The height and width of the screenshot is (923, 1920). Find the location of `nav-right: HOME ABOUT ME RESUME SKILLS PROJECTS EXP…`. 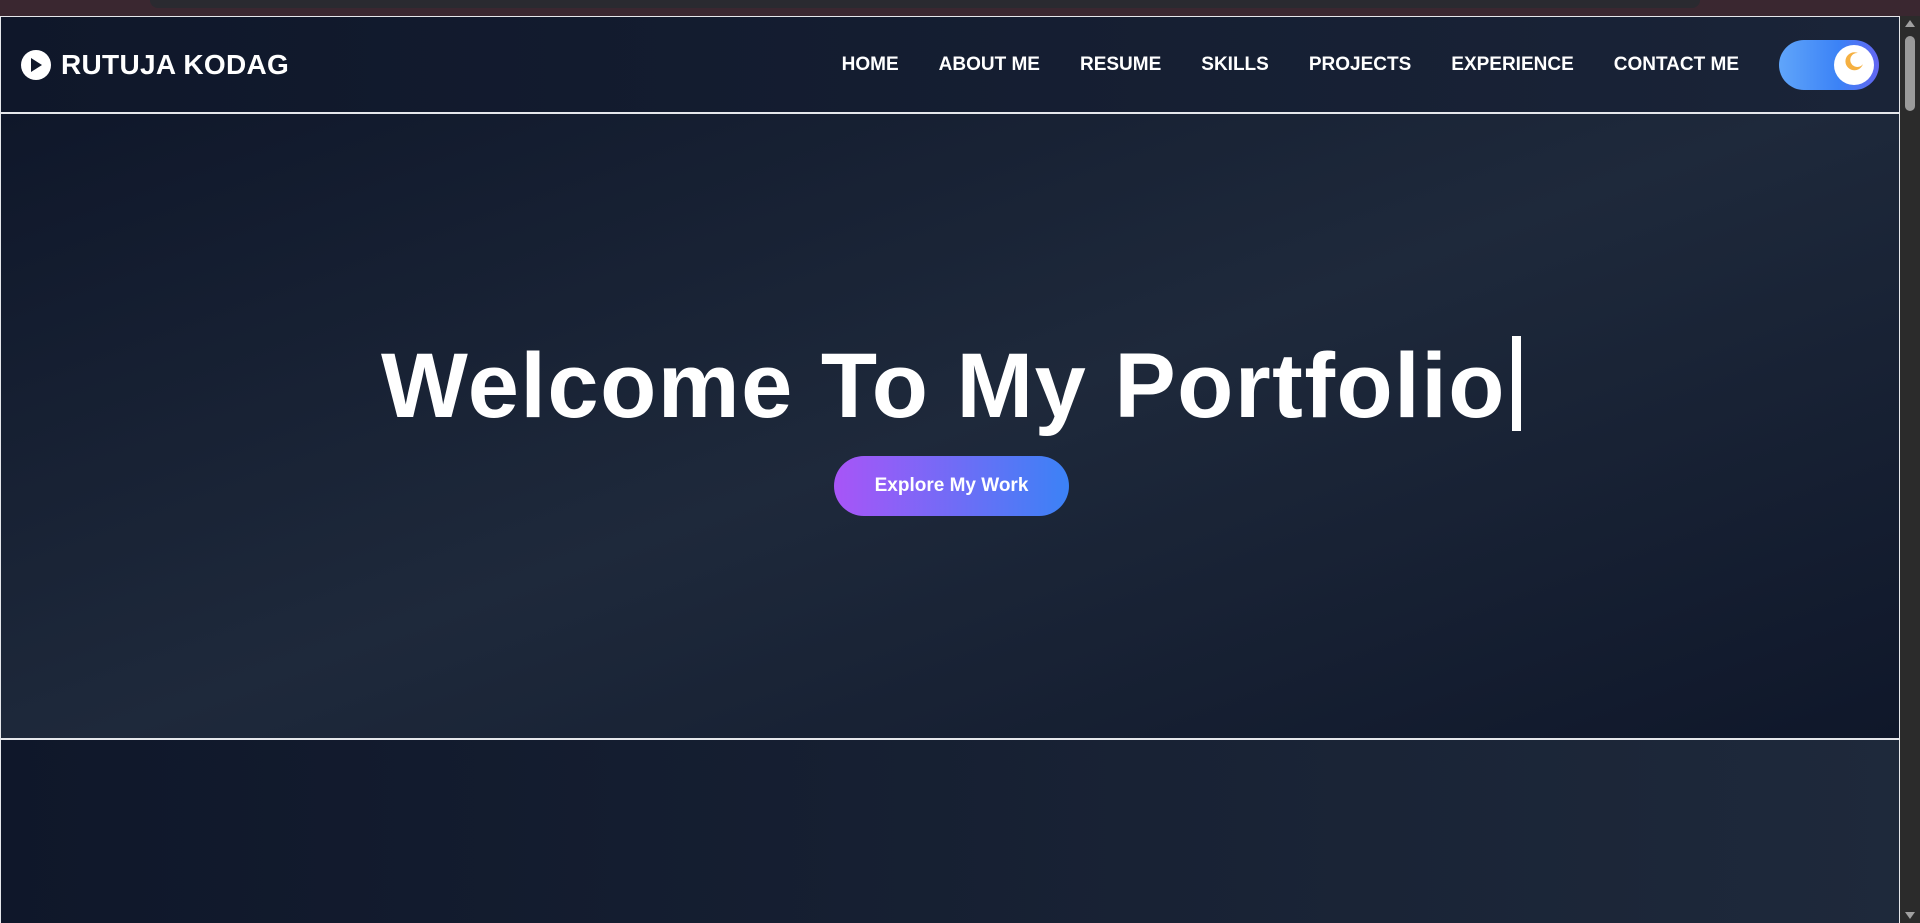

nav-right: HOME ABOUT ME RESUME SKILLS PROJECTS EXP… is located at coordinates (1360, 64).